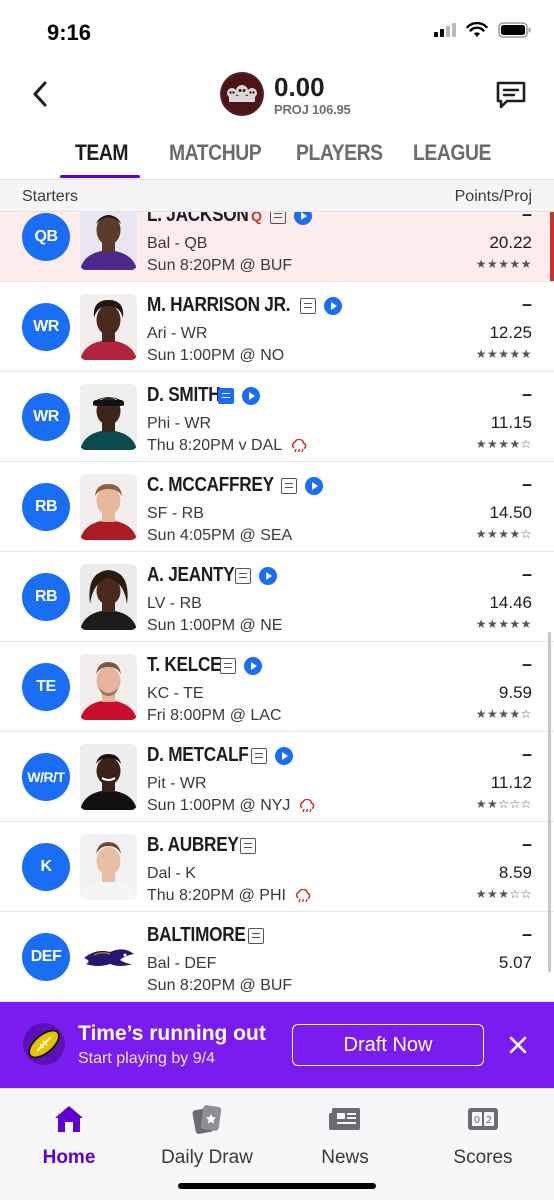 Image resolution: width=554 pixels, height=1200 pixels. What do you see at coordinates (510, 242) in the screenshot?
I see `player-projection: 20.22` at bounding box center [510, 242].